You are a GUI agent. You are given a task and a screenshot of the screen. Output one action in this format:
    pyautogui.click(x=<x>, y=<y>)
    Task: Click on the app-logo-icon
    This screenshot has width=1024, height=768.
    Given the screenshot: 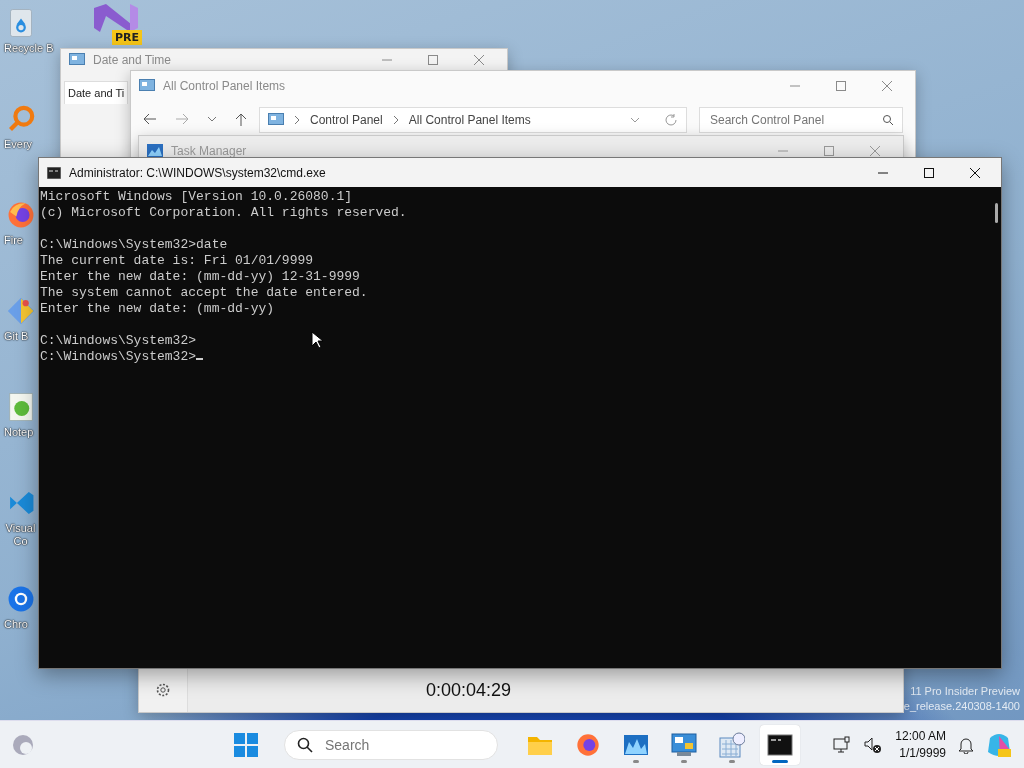 What is the action you would take?
    pyautogui.click(x=116, y=18)
    